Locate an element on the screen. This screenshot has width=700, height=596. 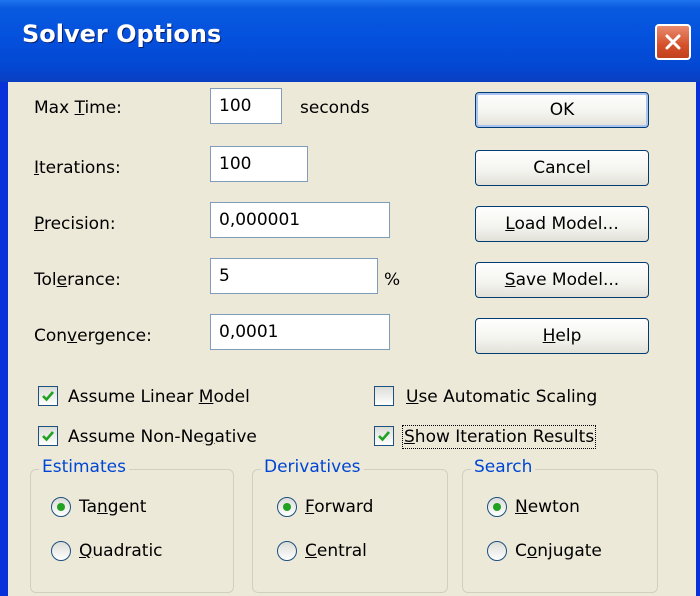
iterations-input: 100 is located at coordinates (259, 164).